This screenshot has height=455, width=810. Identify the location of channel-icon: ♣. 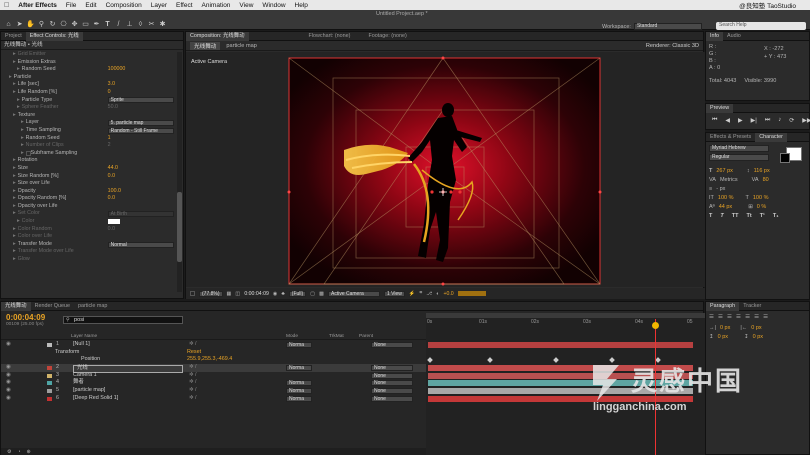
(282, 294).